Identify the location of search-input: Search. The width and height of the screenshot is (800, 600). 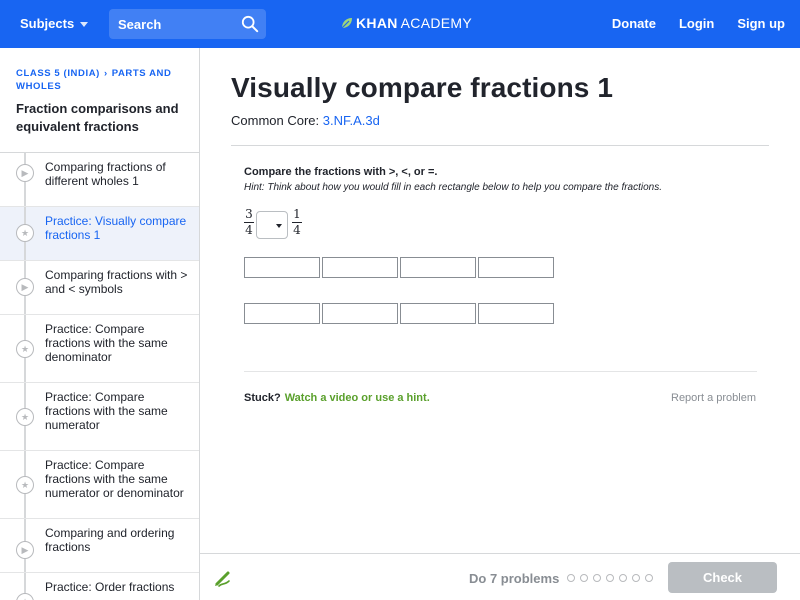
(187, 24).